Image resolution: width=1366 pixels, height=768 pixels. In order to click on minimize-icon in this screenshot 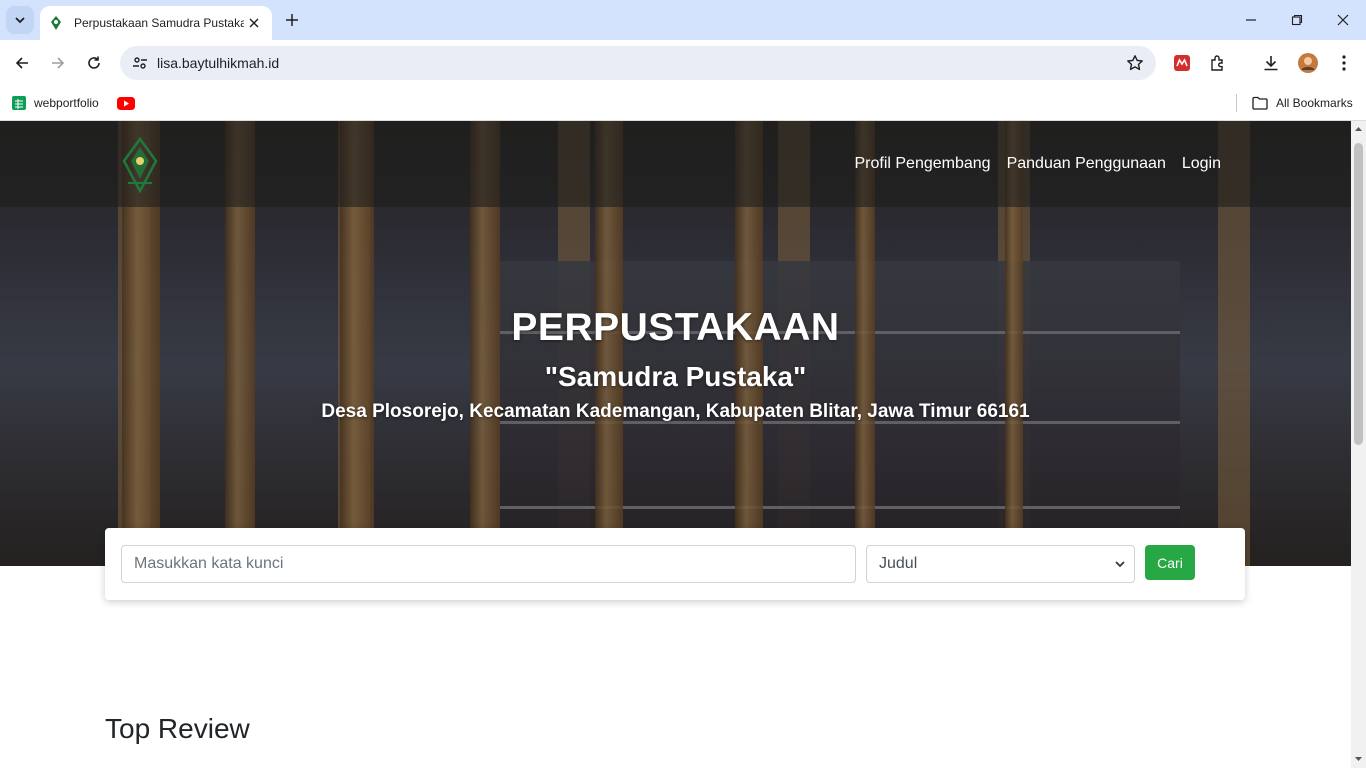, I will do `click(1251, 20)`.